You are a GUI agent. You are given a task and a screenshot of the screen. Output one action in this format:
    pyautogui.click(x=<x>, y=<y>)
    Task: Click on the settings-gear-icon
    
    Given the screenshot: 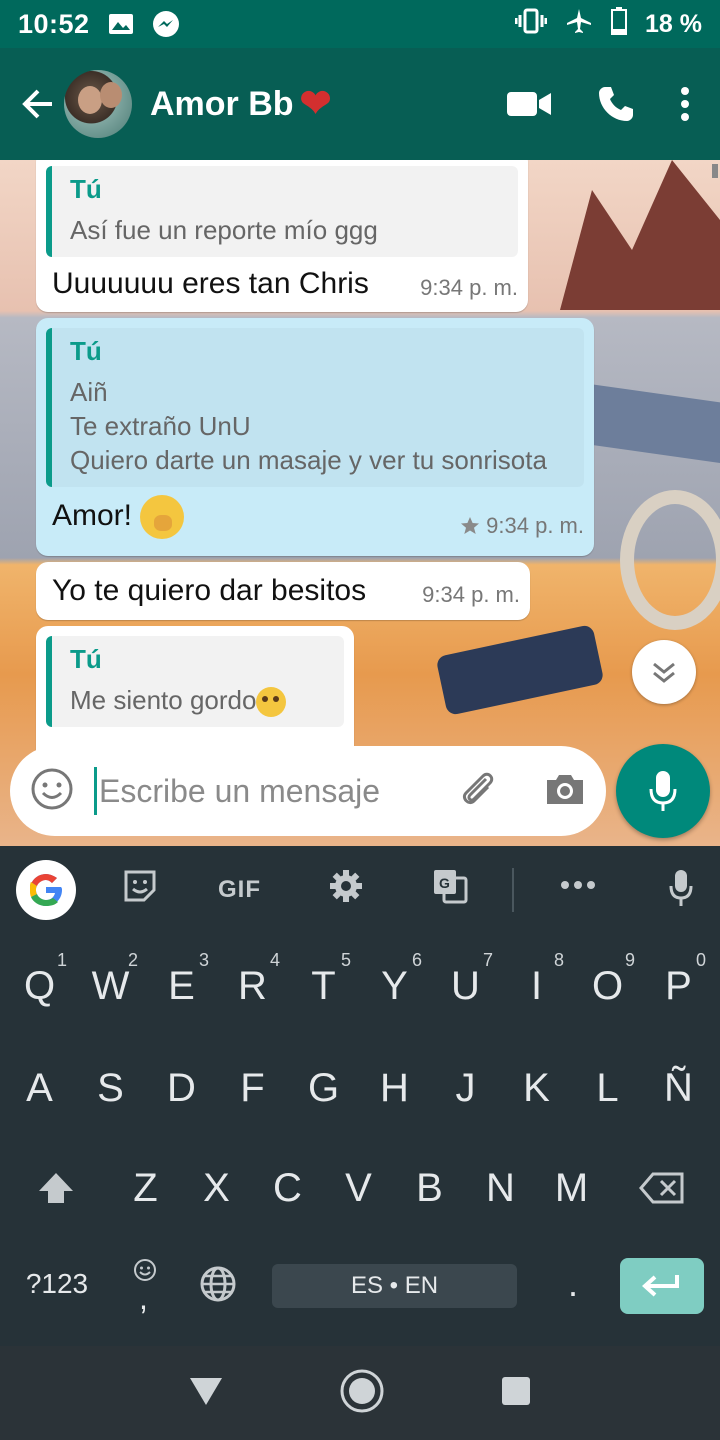 What is the action you would take?
    pyautogui.click(x=346, y=886)
    